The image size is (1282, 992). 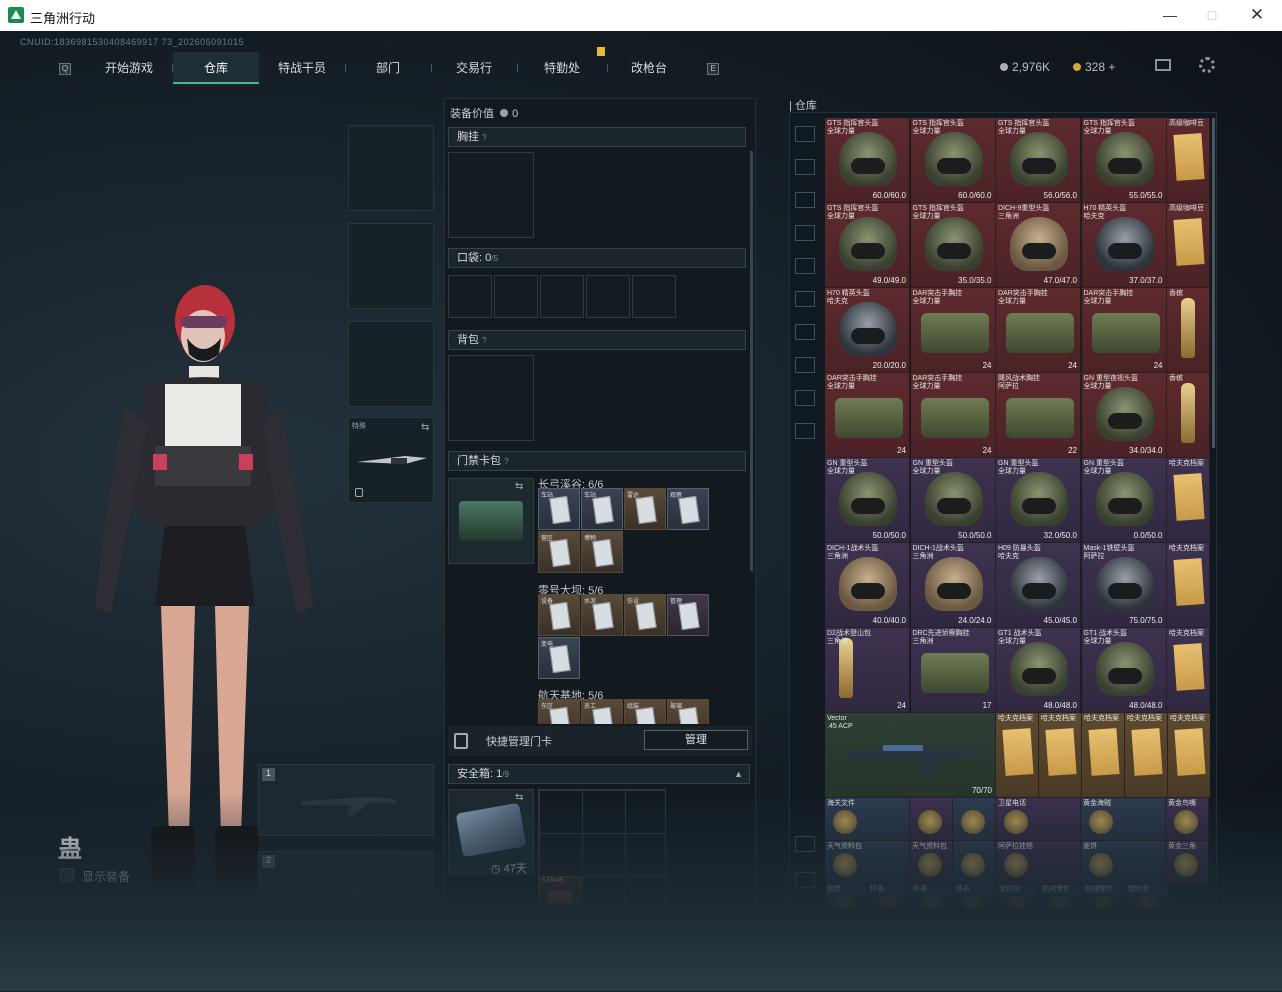 I want to click on keycard-item: 营区, so click(x=559, y=552).